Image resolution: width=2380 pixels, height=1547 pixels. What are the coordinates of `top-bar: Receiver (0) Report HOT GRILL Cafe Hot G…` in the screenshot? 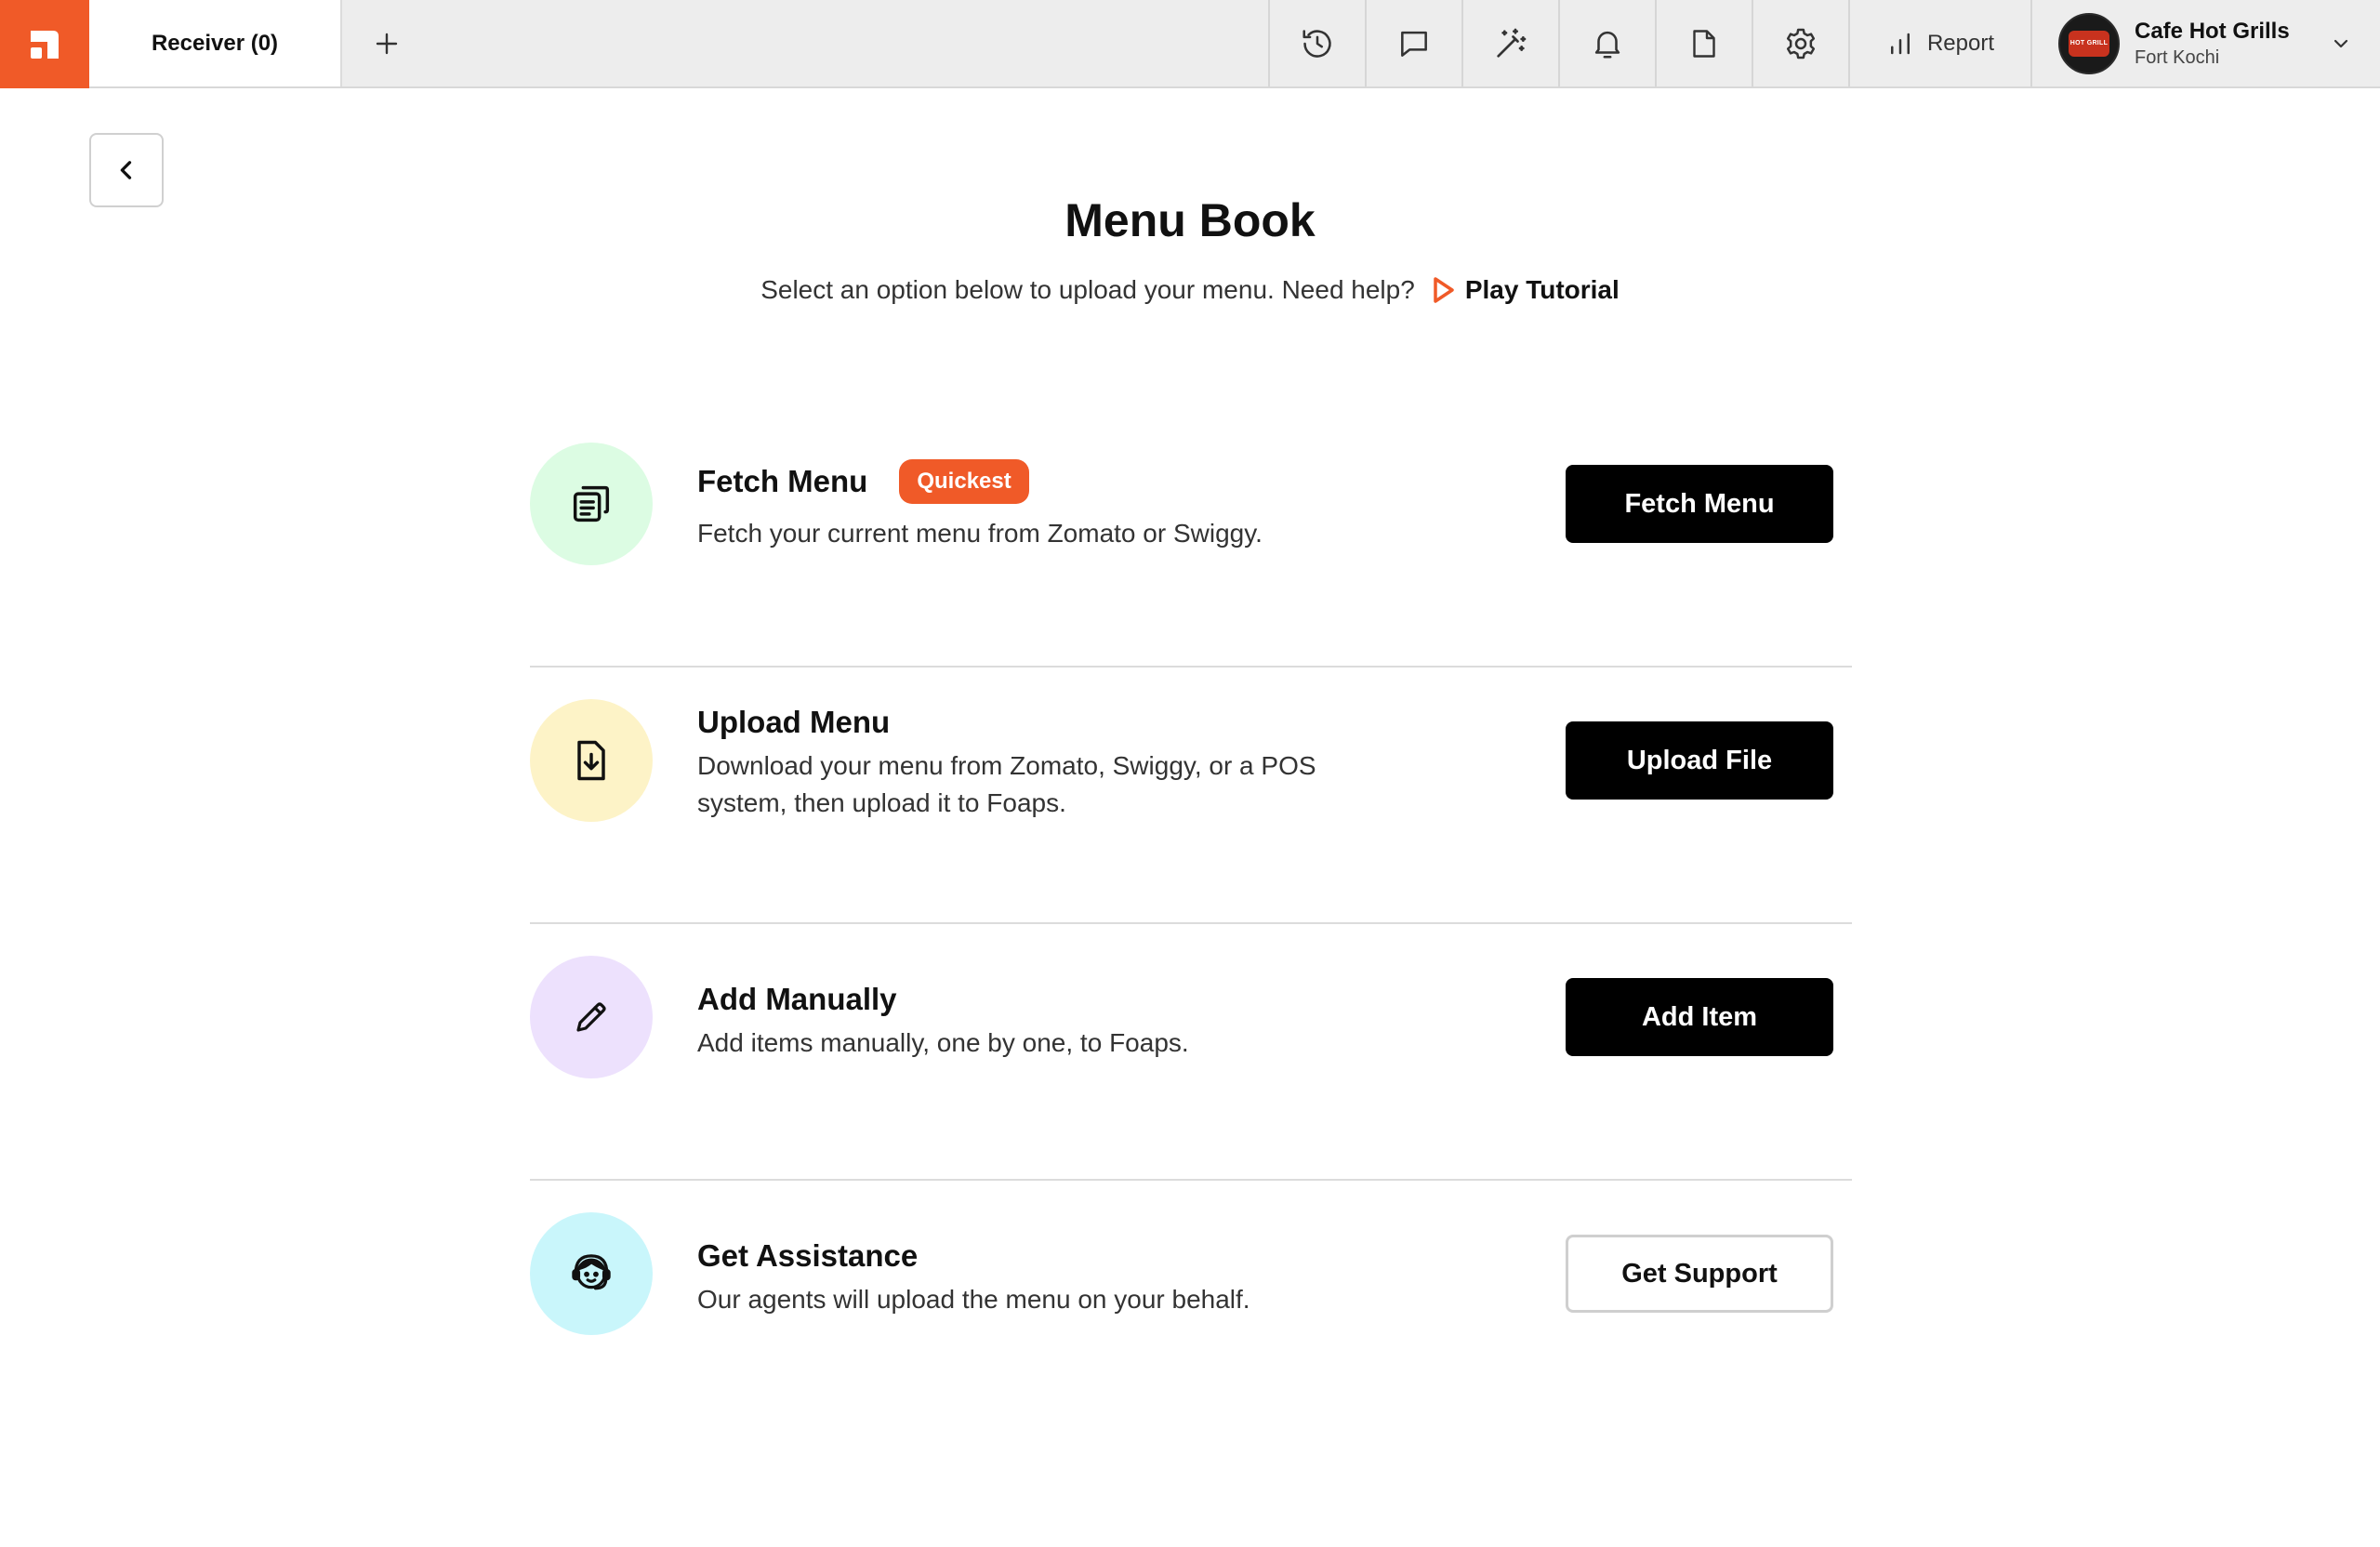 It's located at (1190, 44).